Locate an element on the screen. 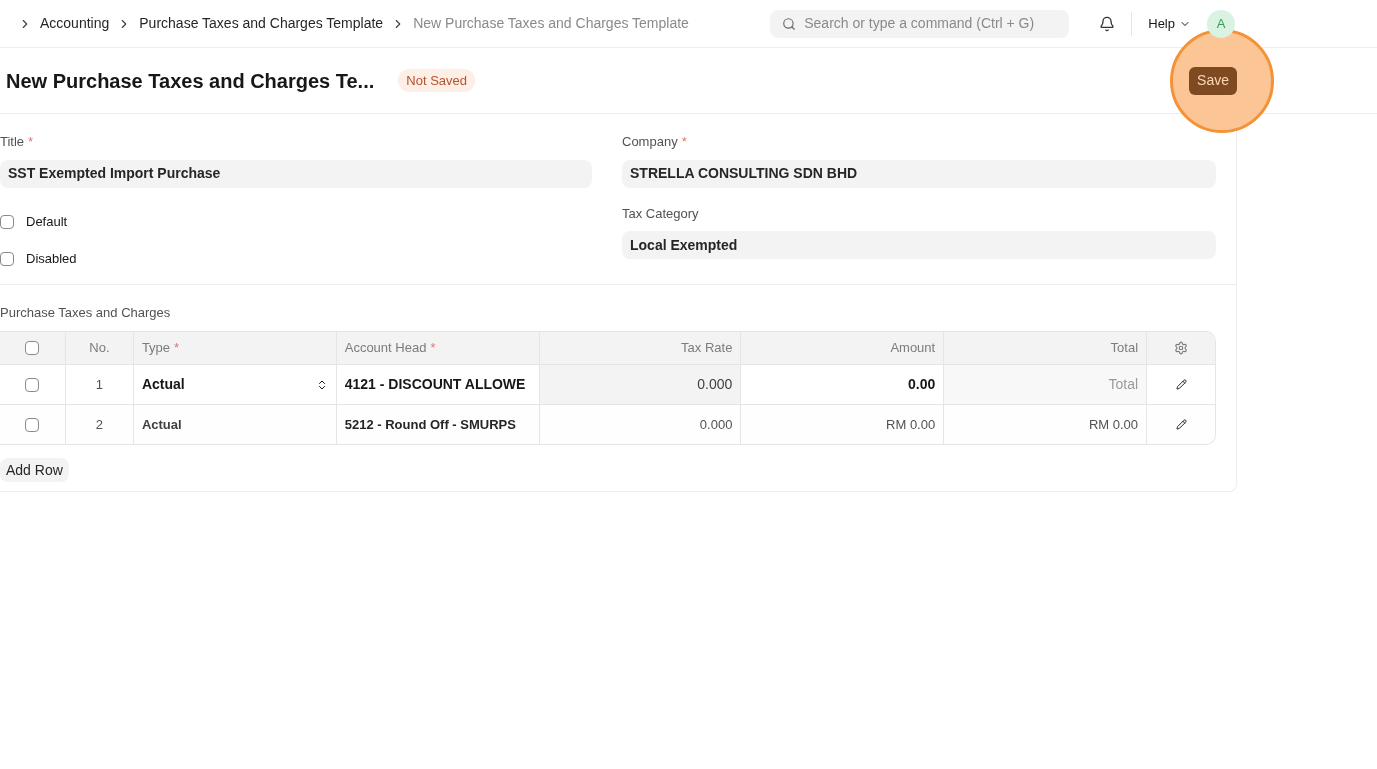 The height and width of the screenshot is (769, 1377). search-input: Search or type a command (Ctrl + G) is located at coordinates (931, 23).